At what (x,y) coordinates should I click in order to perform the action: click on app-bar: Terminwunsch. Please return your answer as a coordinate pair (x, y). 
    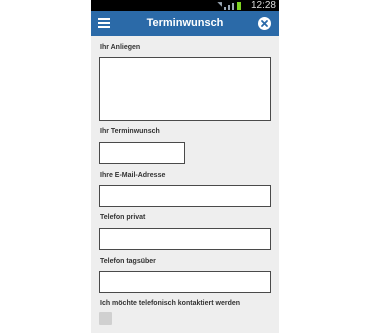
    Looking at the image, I should click on (185, 23).